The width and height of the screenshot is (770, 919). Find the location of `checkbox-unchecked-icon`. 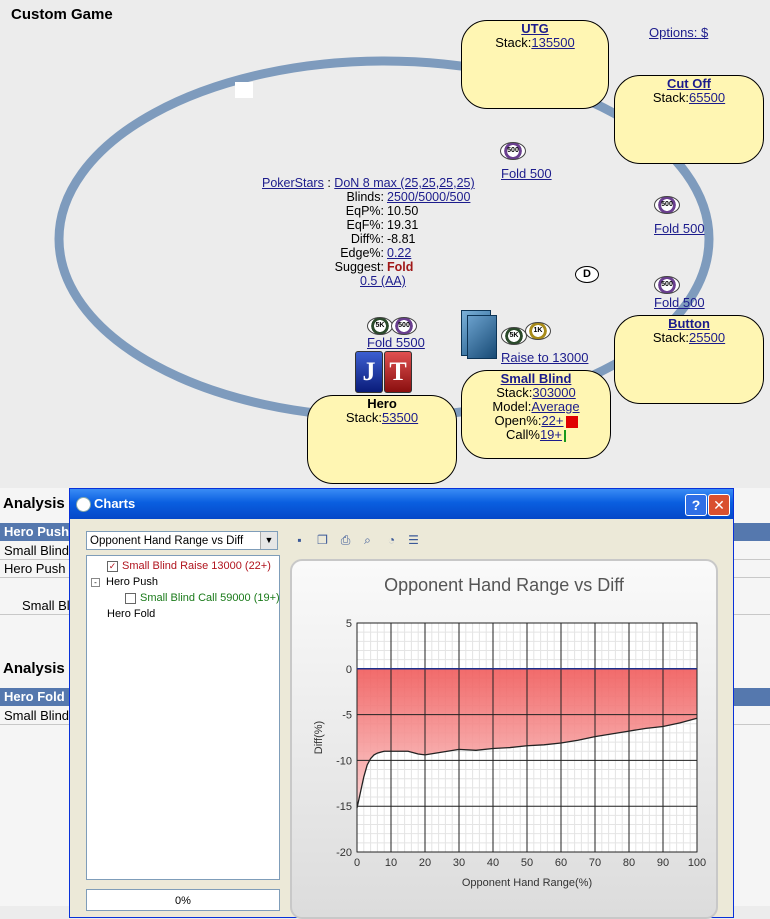

checkbox-unchecked-icon is located at coordinates (130, 598).